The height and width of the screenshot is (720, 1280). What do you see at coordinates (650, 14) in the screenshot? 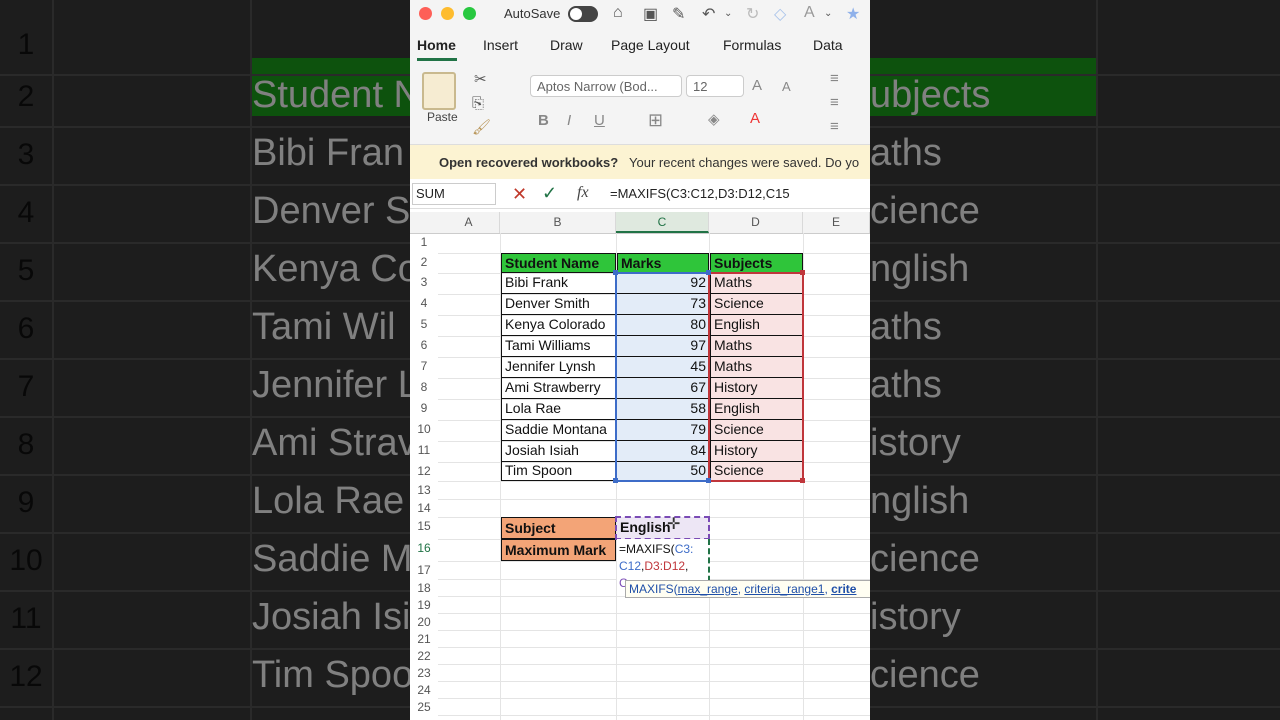
I see `save-icon: ▣` at bounding box center [650, 14].